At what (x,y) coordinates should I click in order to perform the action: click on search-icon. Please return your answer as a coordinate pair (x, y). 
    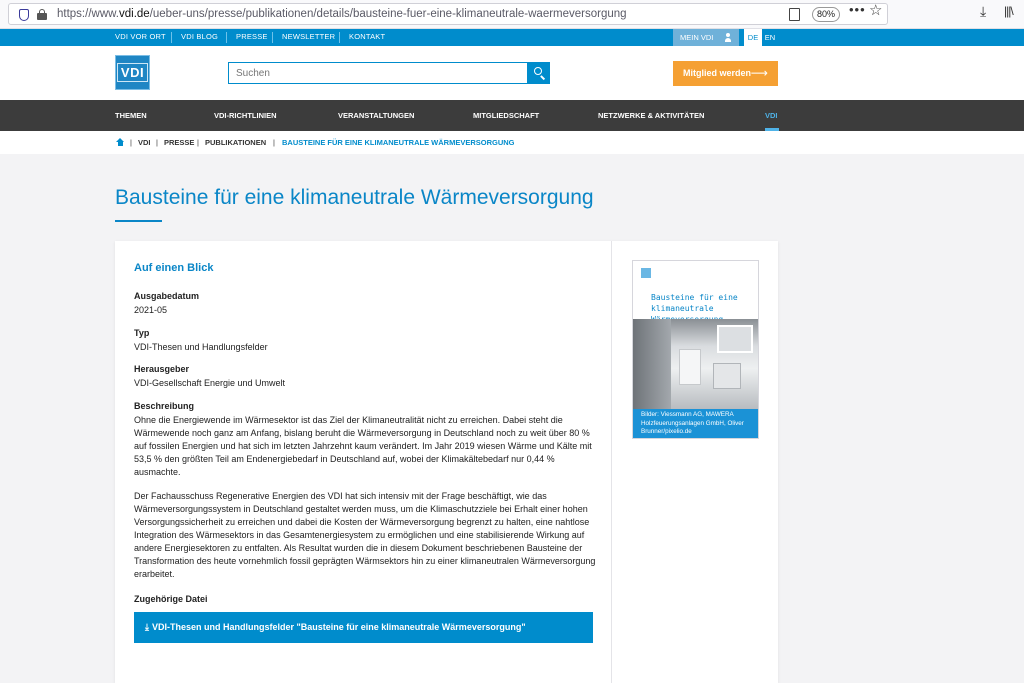
    Looking at the image, I should click on (538, 71).